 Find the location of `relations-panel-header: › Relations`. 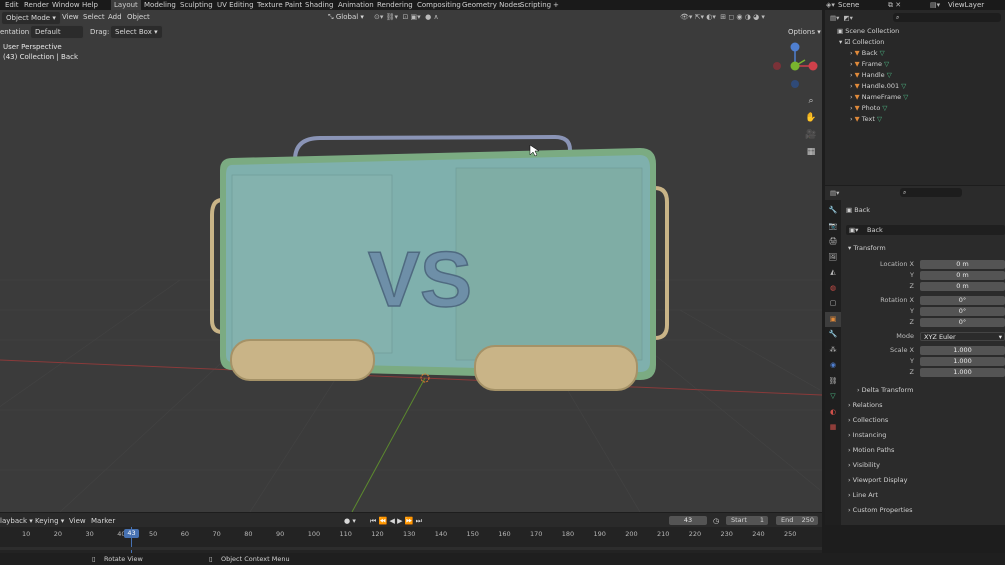

relations-panel-header: › Relations is located at coordinates (865, 405).